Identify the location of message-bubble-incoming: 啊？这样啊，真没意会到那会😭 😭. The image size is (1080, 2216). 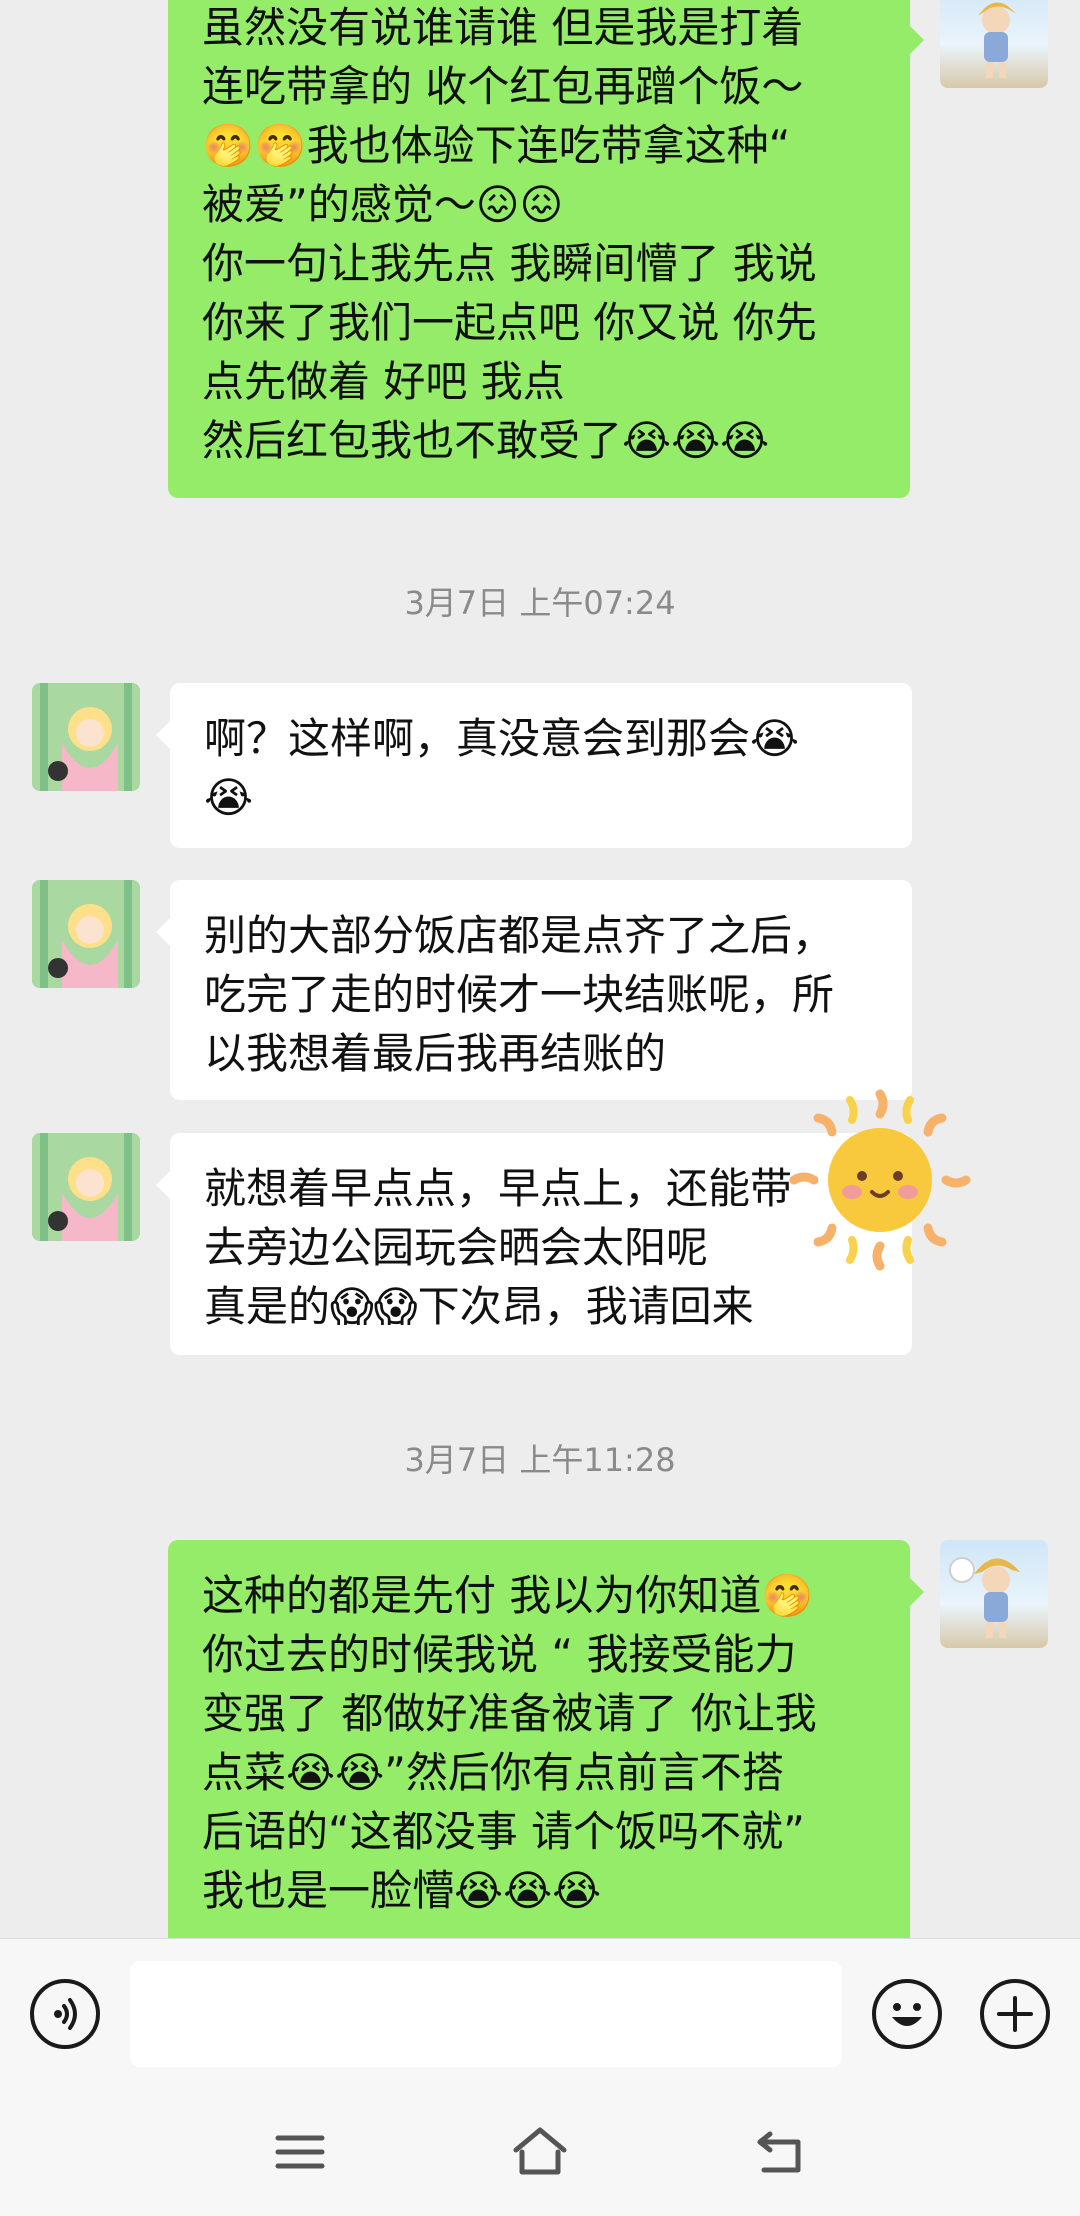
(534, 765).